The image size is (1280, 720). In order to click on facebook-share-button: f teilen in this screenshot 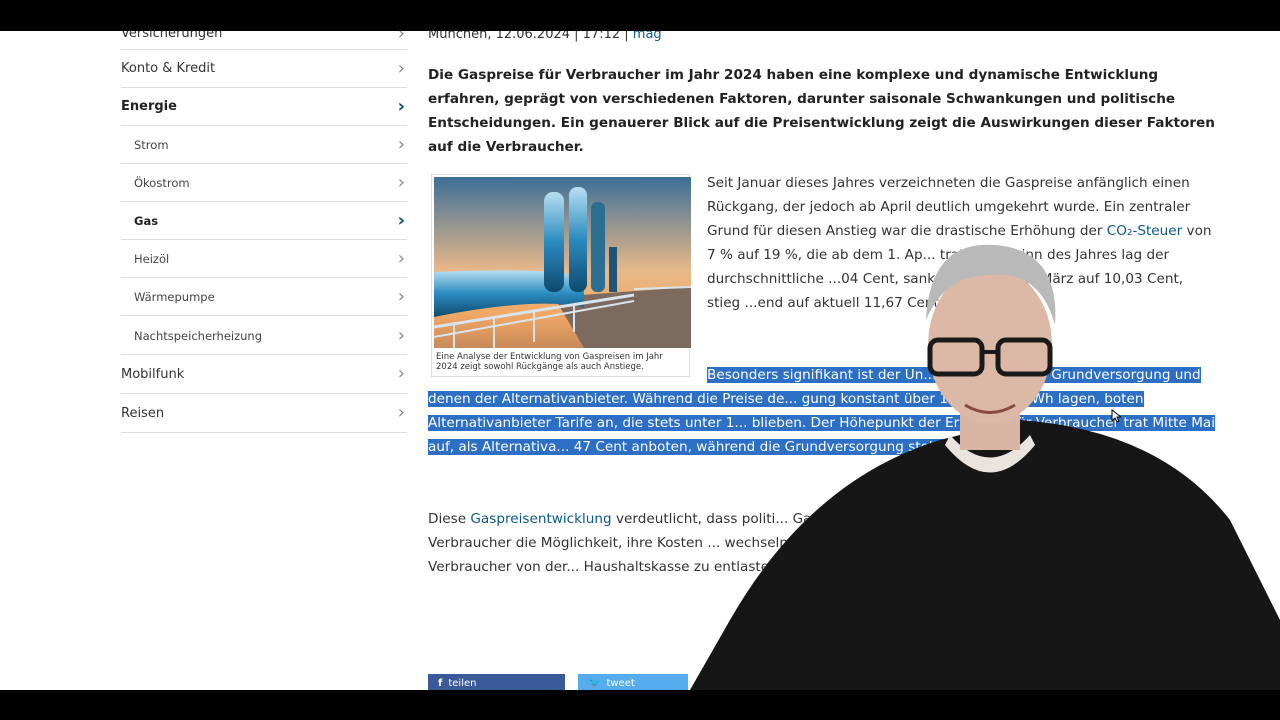, I will do `click(496, 682)`.